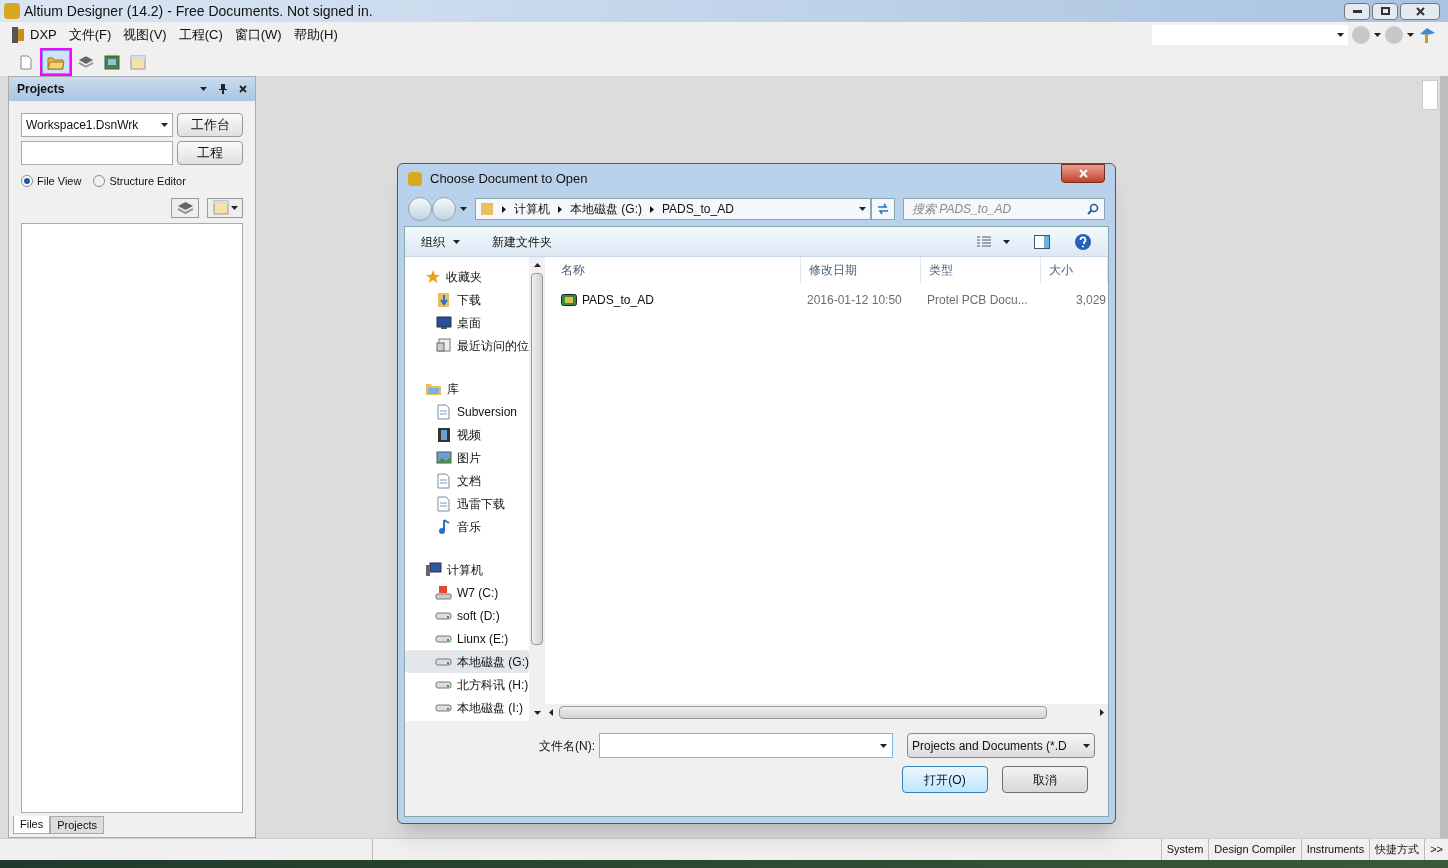 The height and width of the screenshot is (868, 1448). Describe the element at coordinates (532, 209) in the screenshot. I see `breadcrumb-item: 计算机` at that location.